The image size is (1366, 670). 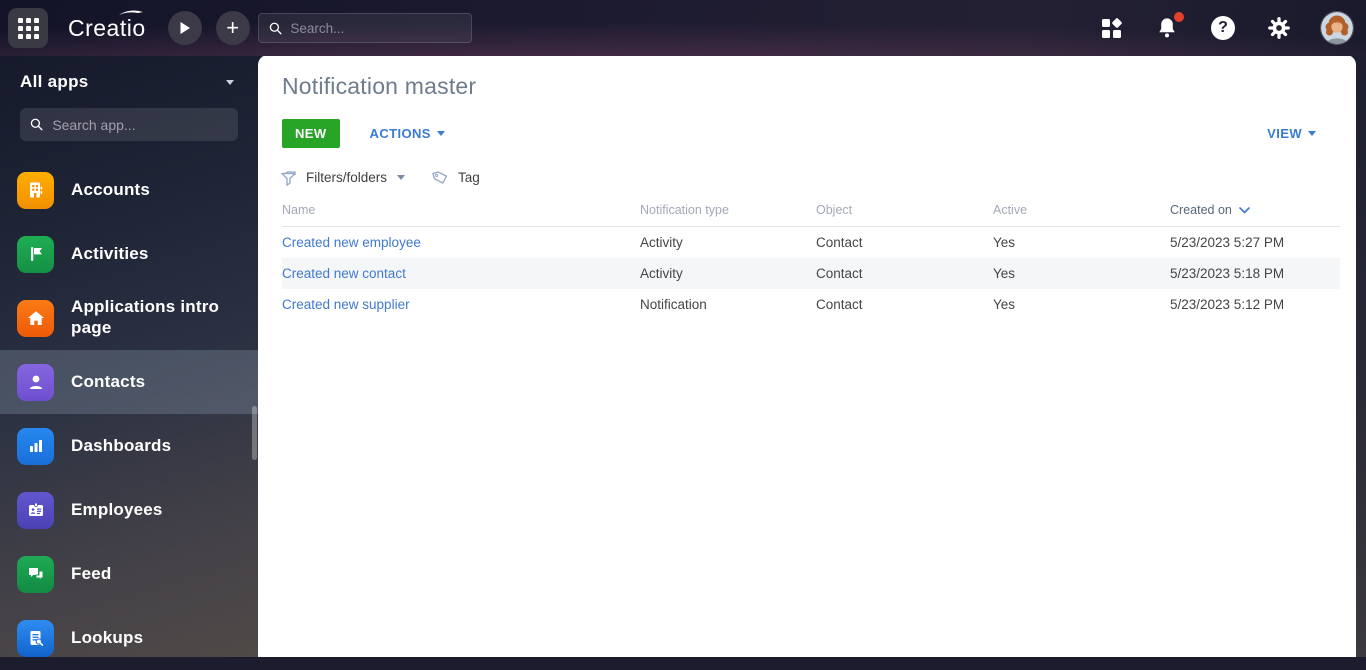 I want to click on bar-chart-icon, so click(x=35, y=446).